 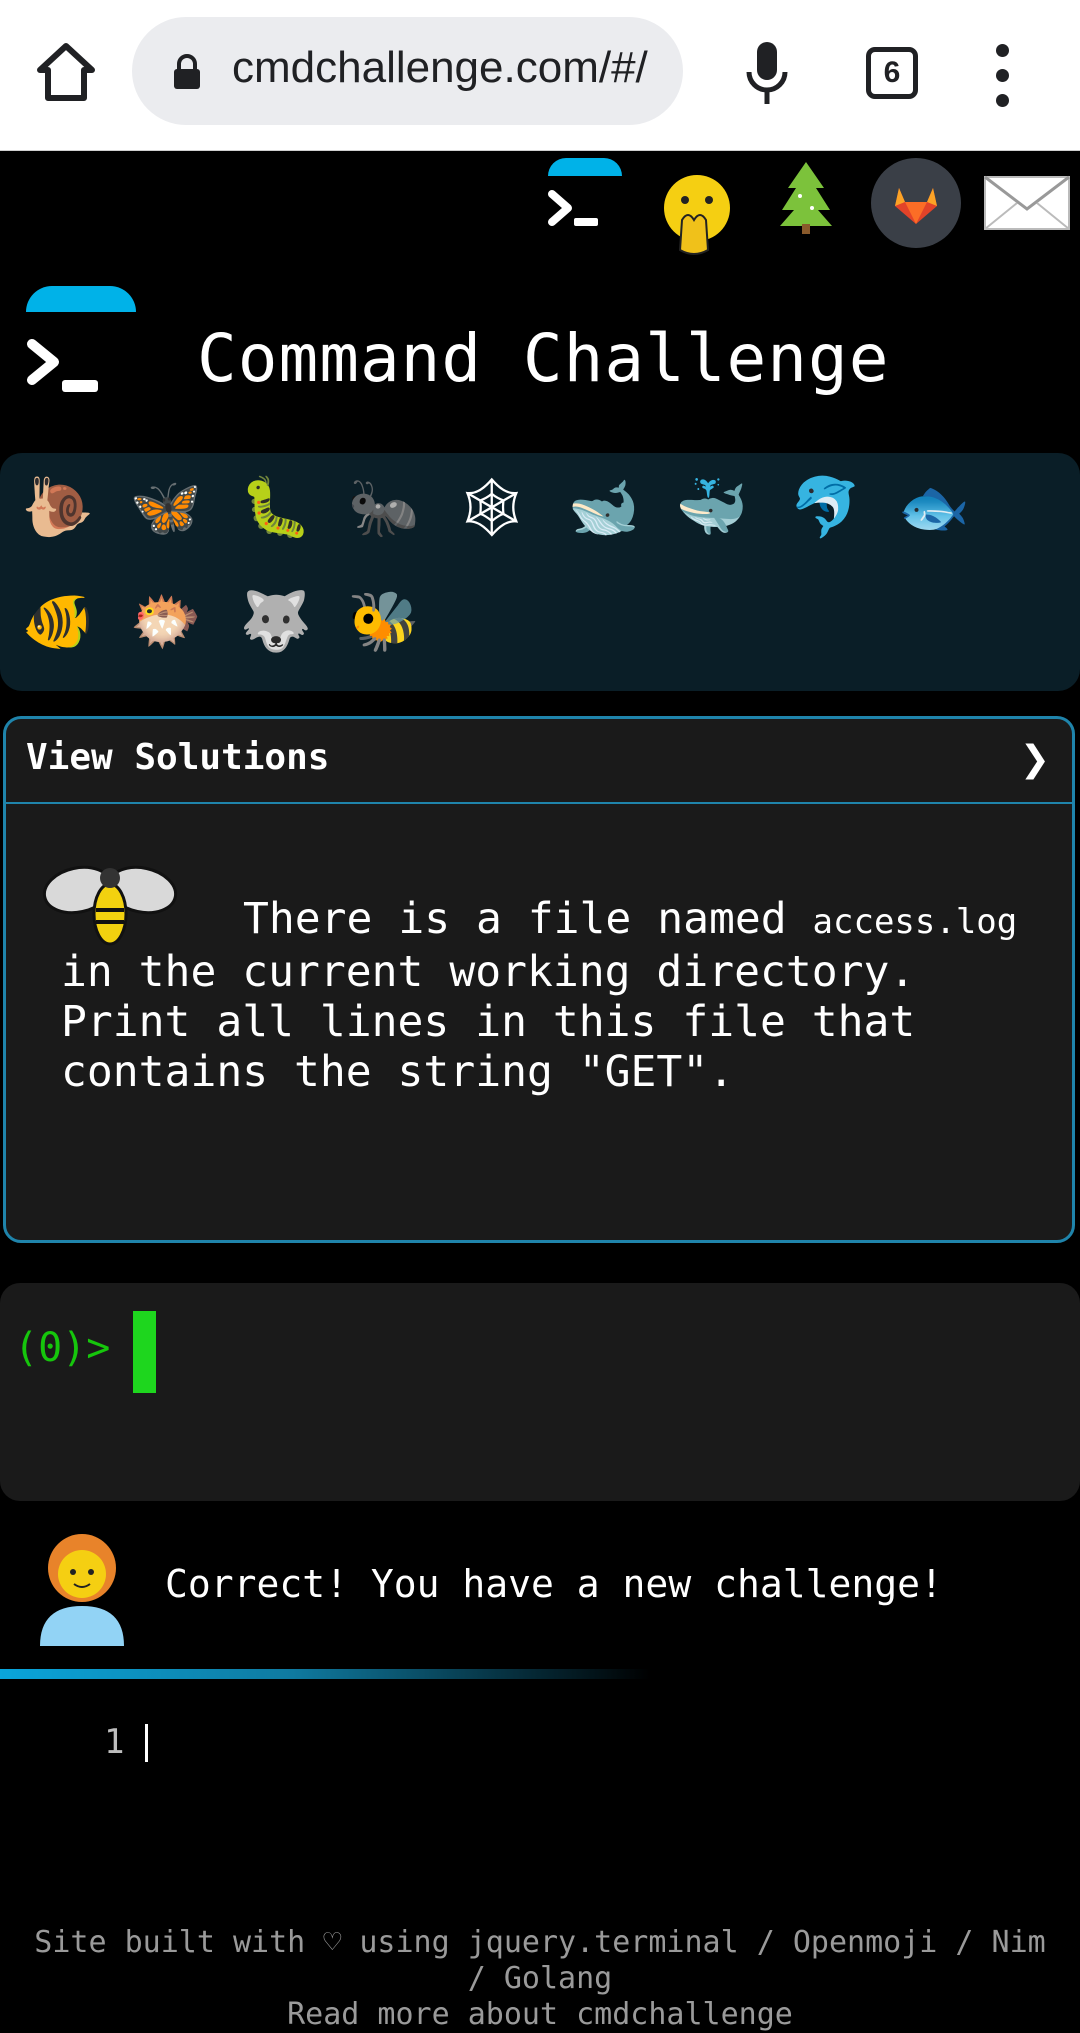 What do you see at coordinates (554, 1584) in the screenshot?
I see `status-message: Correct! You have a new challenge!` at bounding box center [554, 1584].